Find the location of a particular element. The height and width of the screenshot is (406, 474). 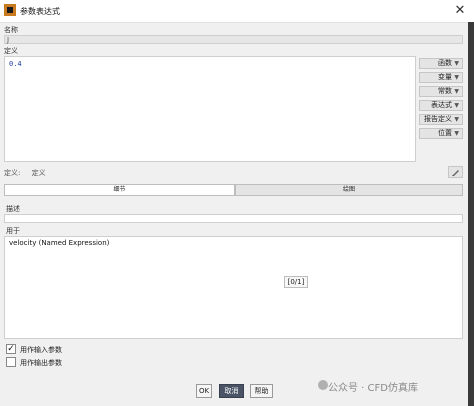

used-in-label: 用于 is located at coordinates (13, 231).